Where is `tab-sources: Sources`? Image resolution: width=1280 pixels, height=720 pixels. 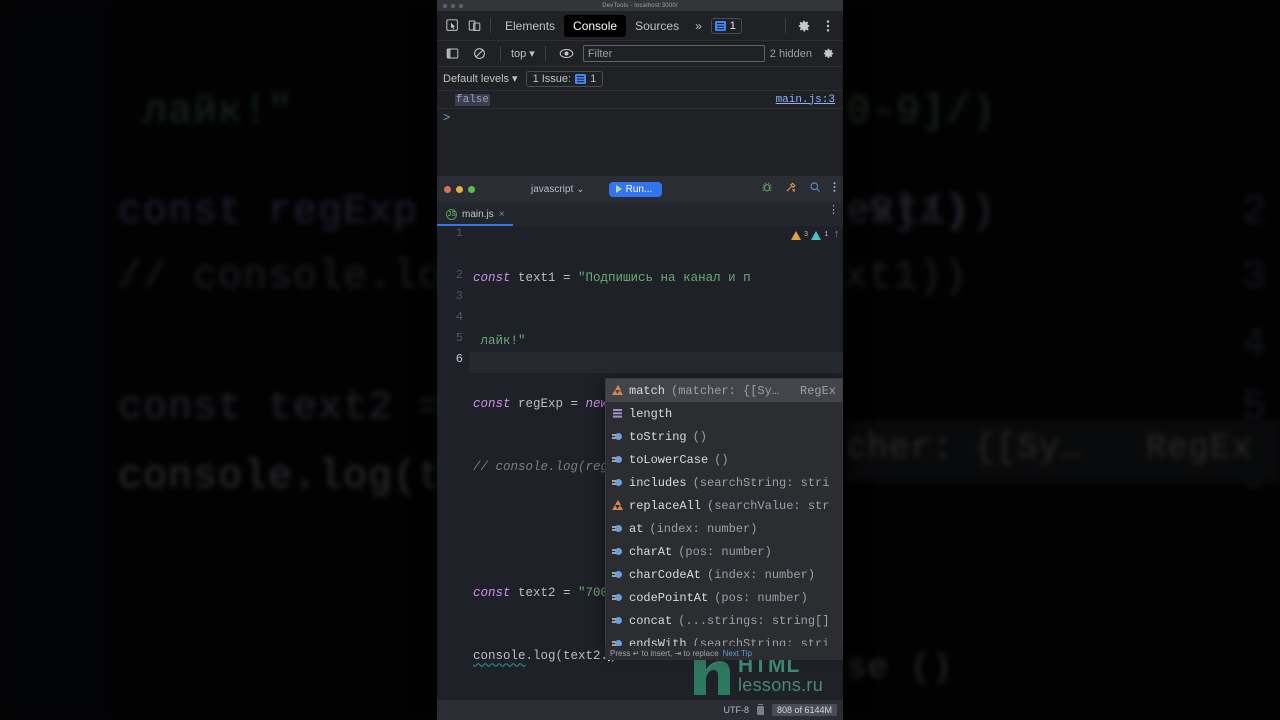 tab-sources: Sources is located at coordinates (657, 26).